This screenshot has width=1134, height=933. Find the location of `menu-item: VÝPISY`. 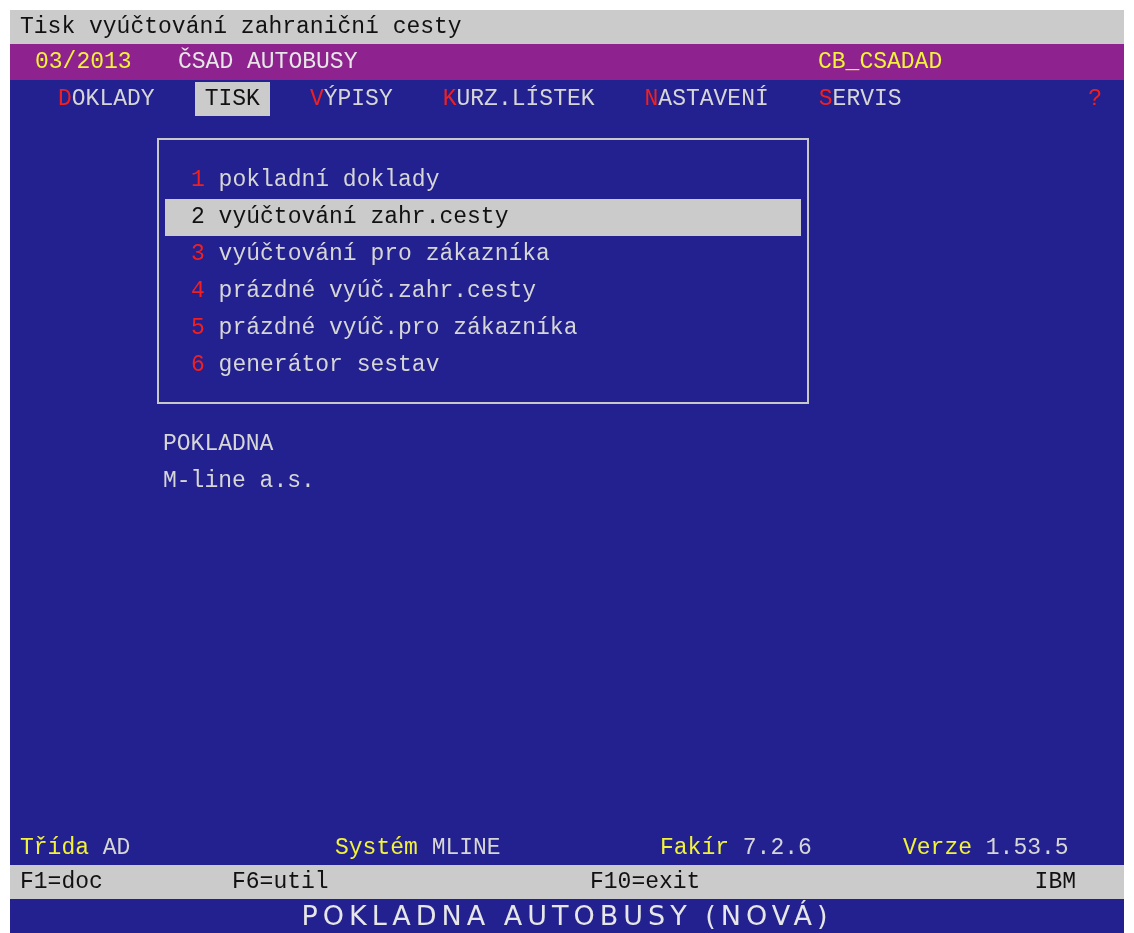

menu-item: VÝPISY is located at coordinates (351, 99).